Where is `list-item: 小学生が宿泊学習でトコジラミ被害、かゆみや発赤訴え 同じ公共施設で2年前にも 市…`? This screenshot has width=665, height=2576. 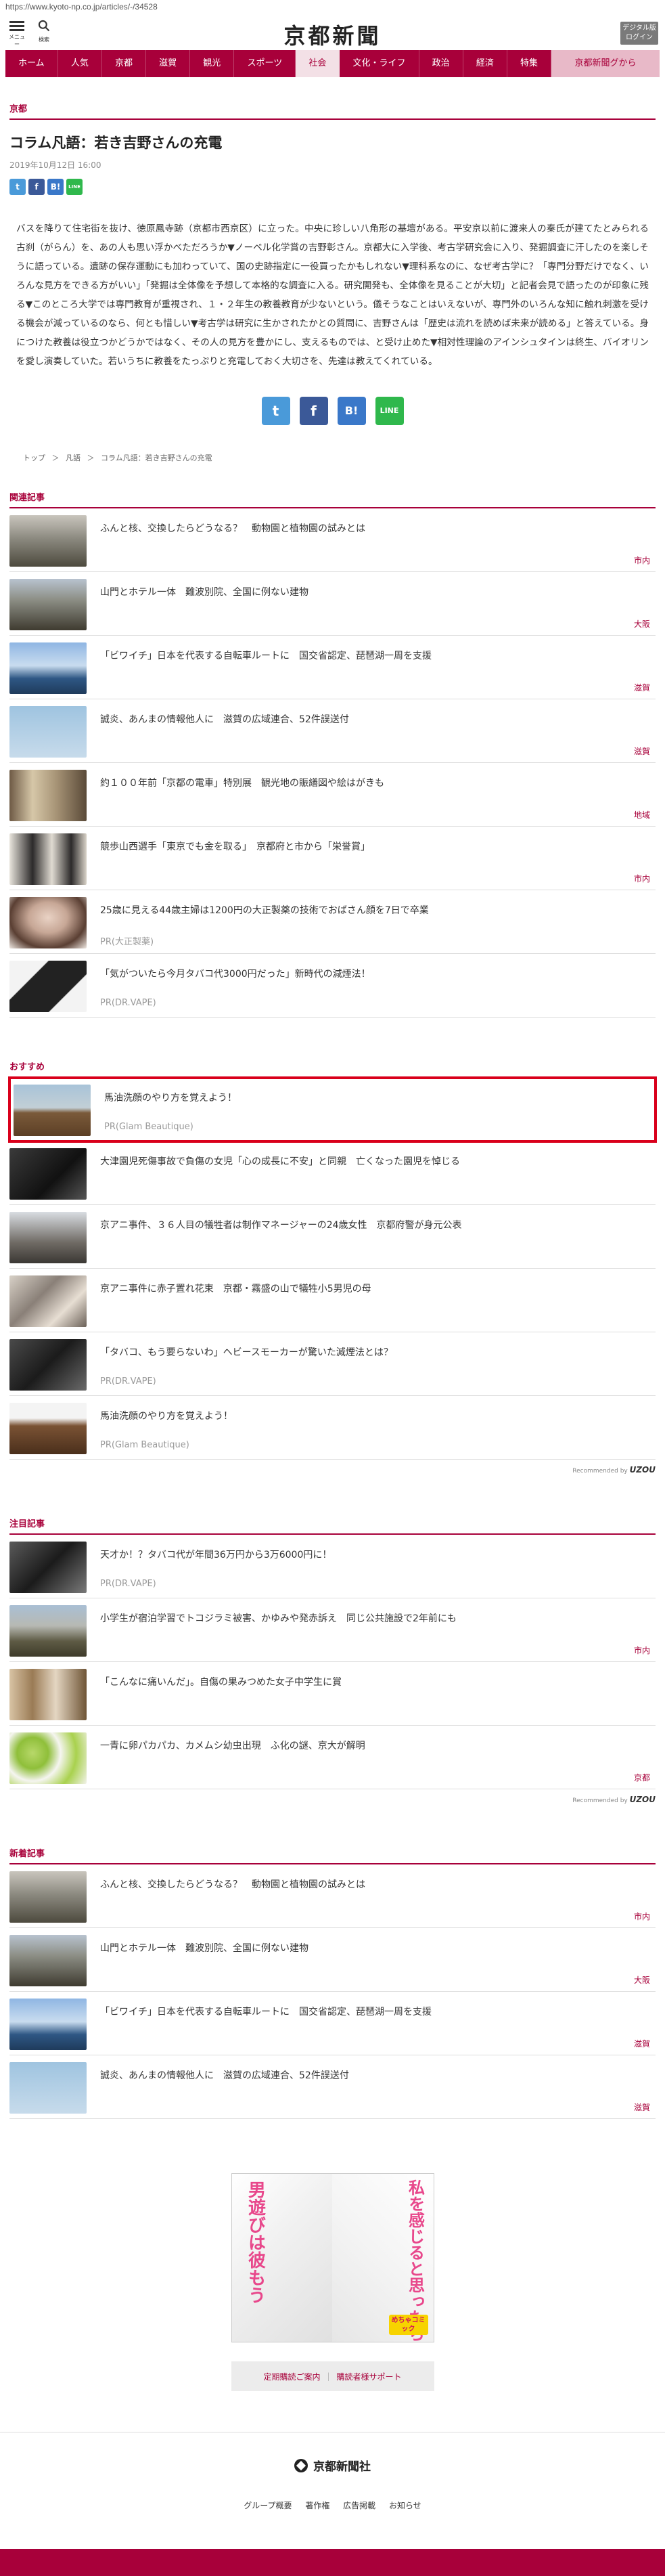
list-item: 小学生が宿泊学習でトコジラミ被害、かゆみや発赤訴え 同じ公共施設で2年前にも 市… is located at coordinates (332, 1630).